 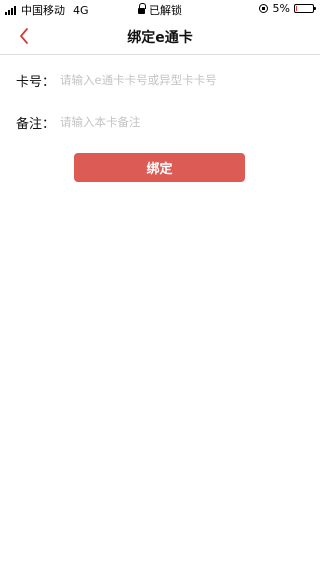 I want to click on card-number-label: 卡号：, so click(x=36, y=82).